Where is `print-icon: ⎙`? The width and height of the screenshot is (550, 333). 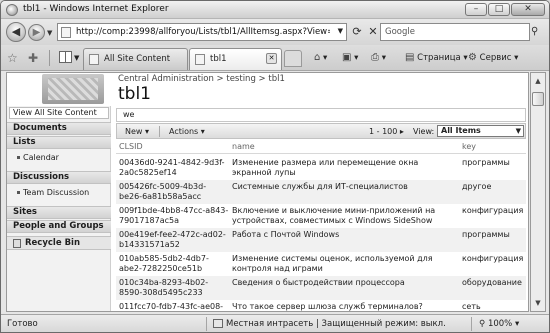
print-icon: ⎙ is located at coordinates (375, 57).